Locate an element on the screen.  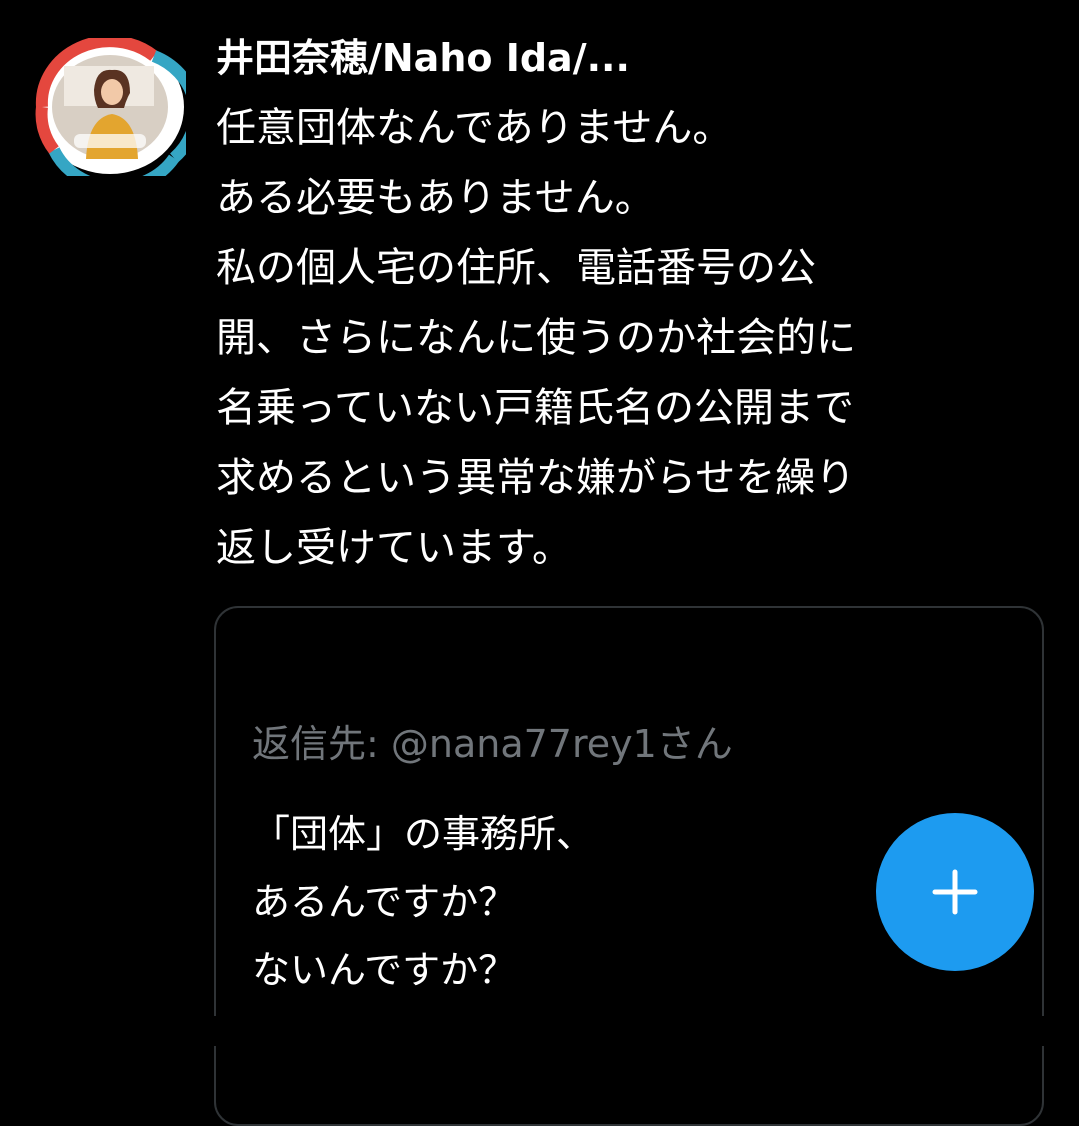
plus-icon is located at coordinates (955, 892).